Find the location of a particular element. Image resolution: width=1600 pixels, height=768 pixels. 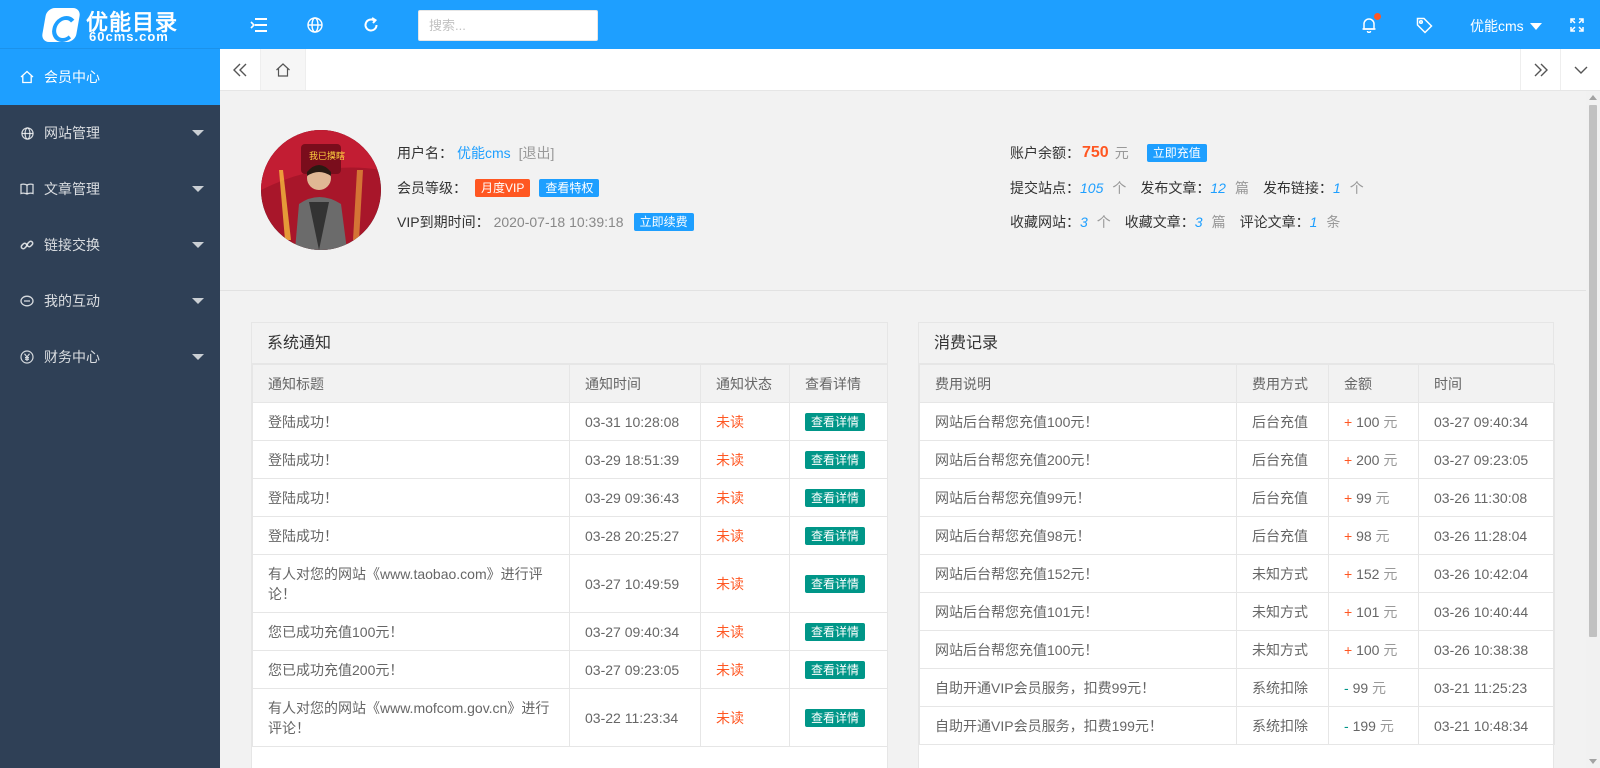

page-scrollbar is located at coordinates (1593, 429).